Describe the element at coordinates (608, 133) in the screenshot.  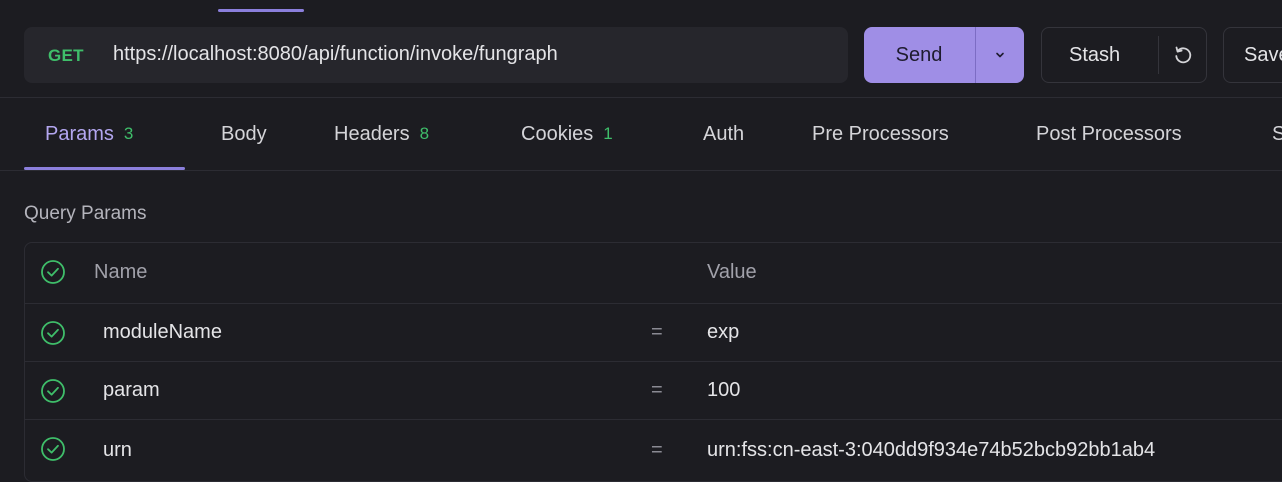
I see `tab-count-badge: 1` at that location.